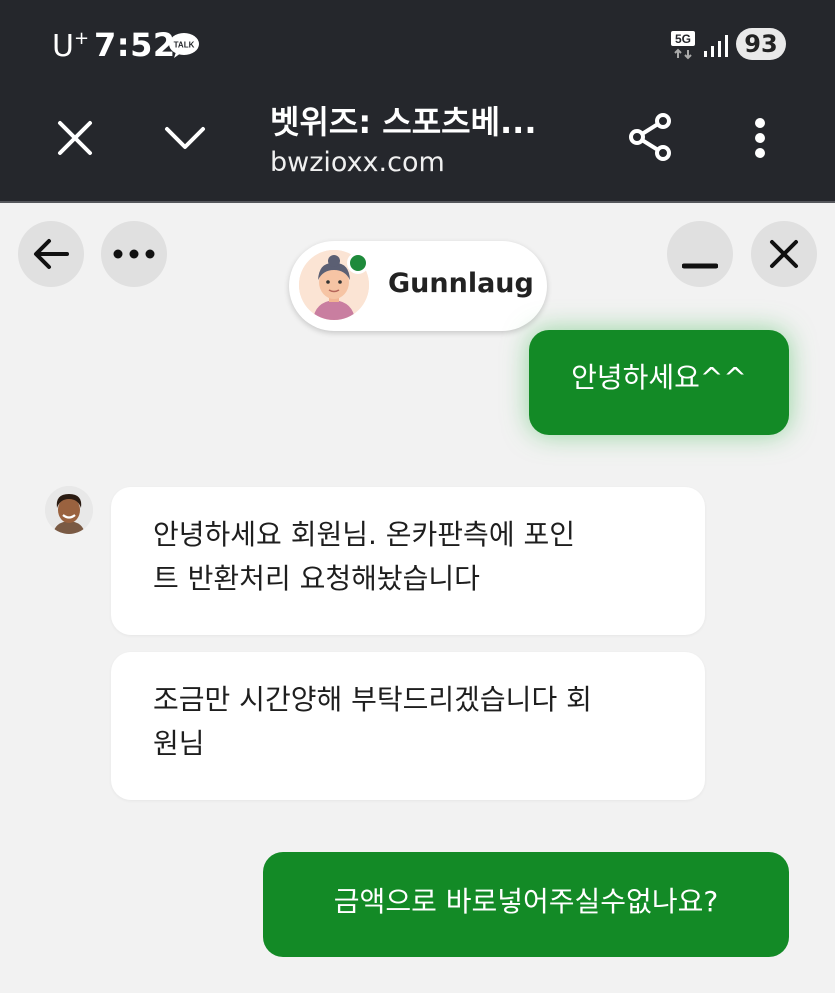 This screenshot has height=993, width=835. I want to click on carrier-label: U+, so click(71, 46).